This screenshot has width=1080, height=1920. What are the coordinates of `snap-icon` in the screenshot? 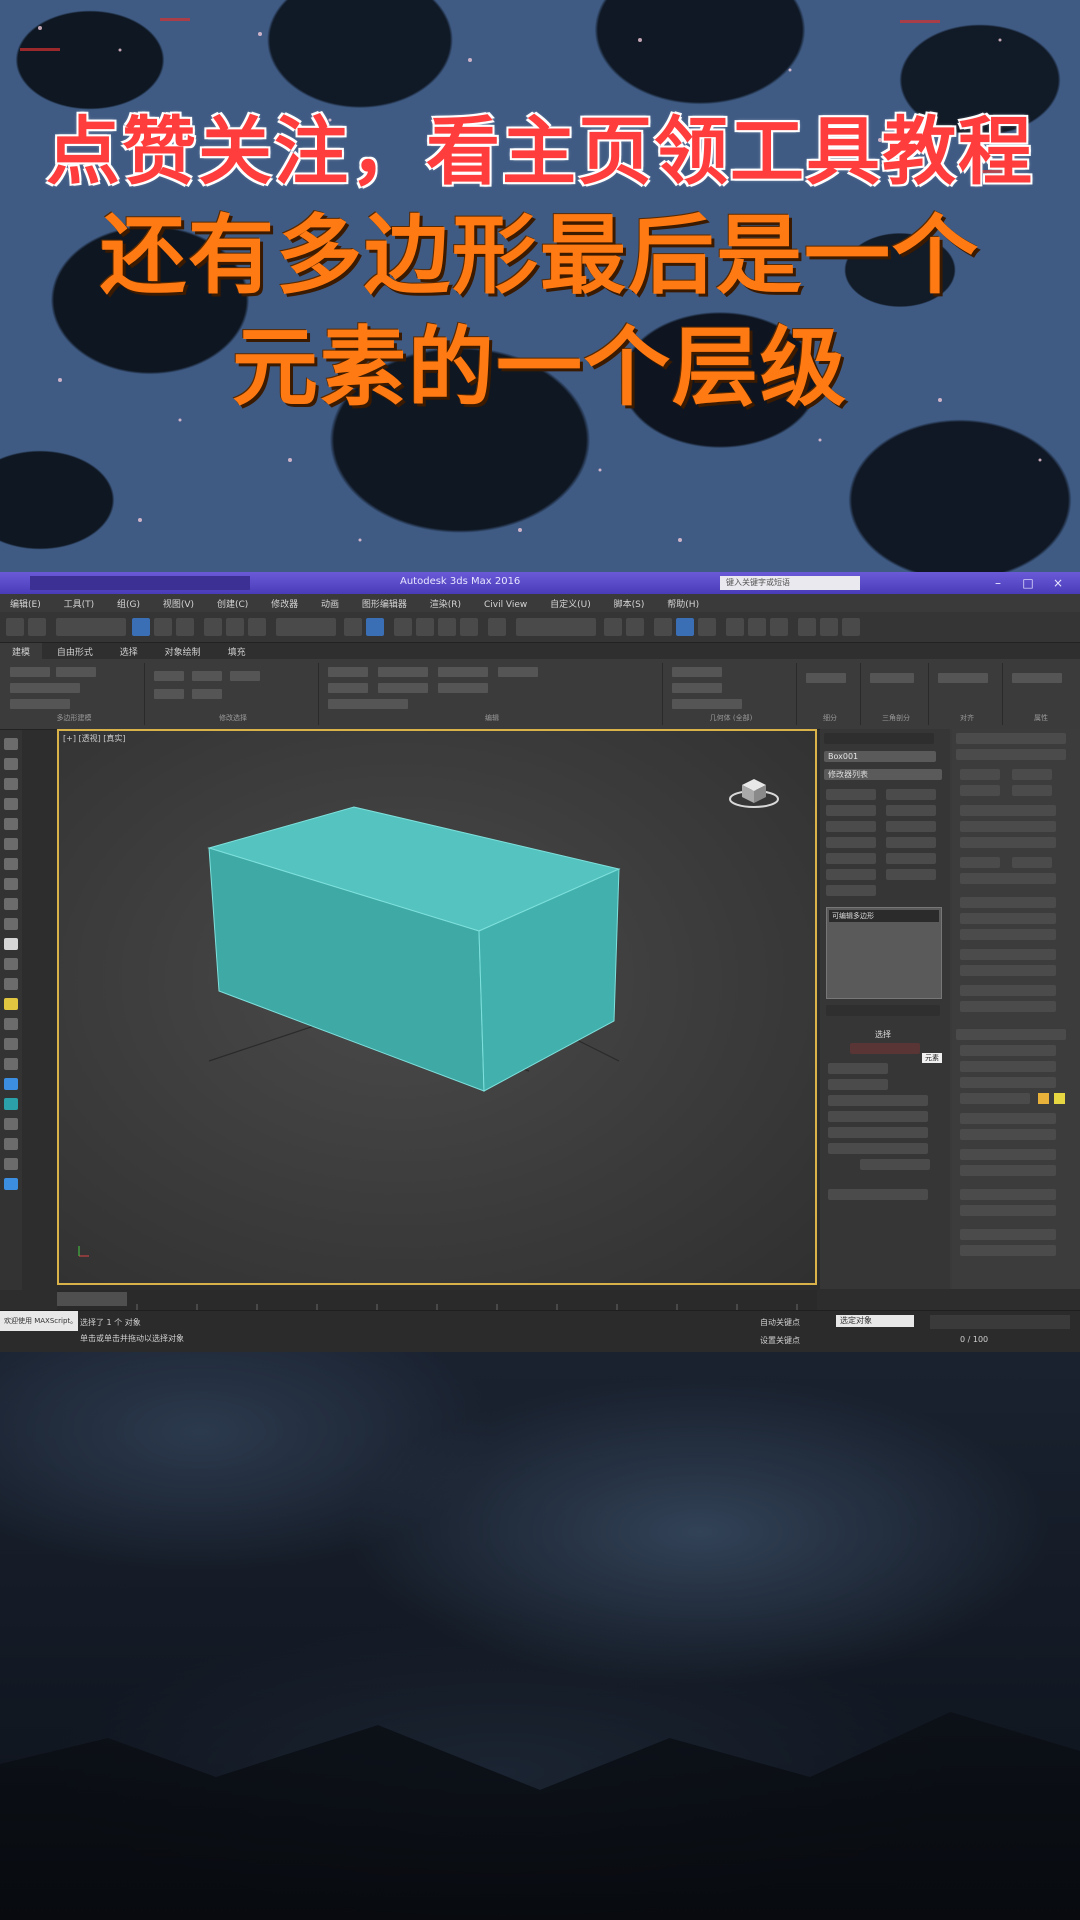 It's located at (403, 627).